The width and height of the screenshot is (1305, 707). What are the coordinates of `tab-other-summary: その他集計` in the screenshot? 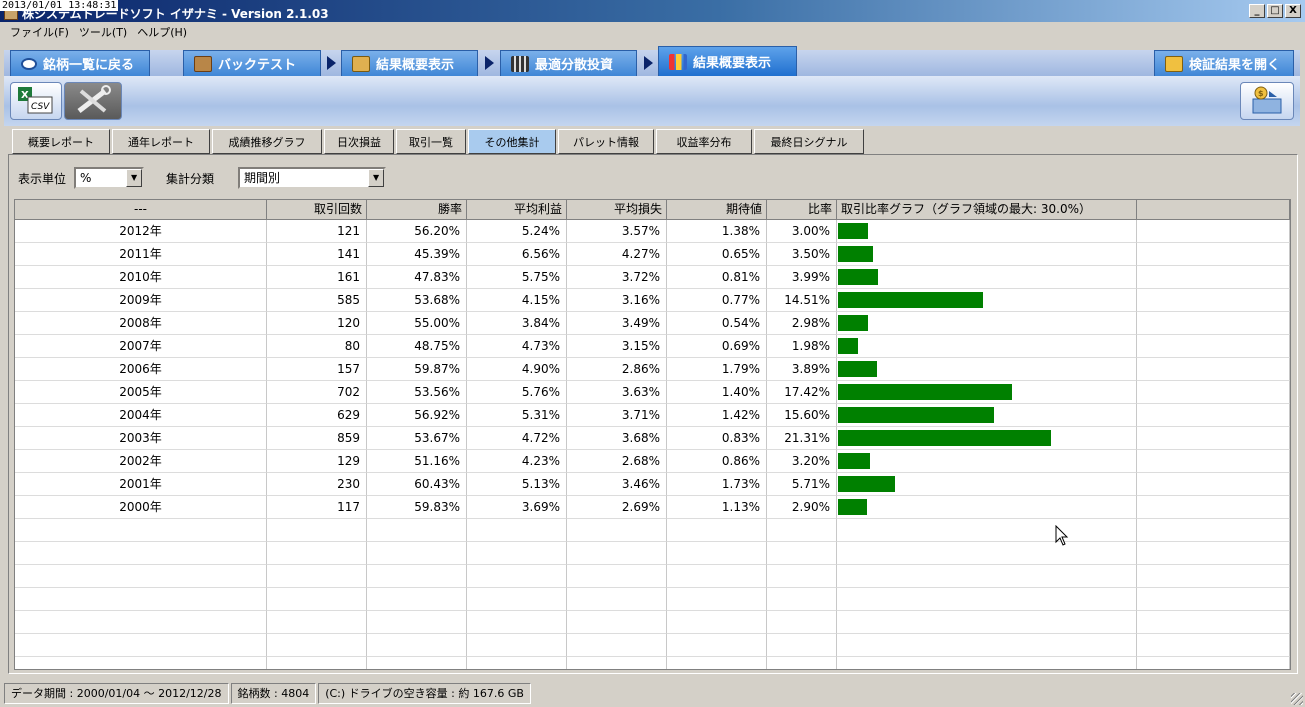 It's located at (512, 141).